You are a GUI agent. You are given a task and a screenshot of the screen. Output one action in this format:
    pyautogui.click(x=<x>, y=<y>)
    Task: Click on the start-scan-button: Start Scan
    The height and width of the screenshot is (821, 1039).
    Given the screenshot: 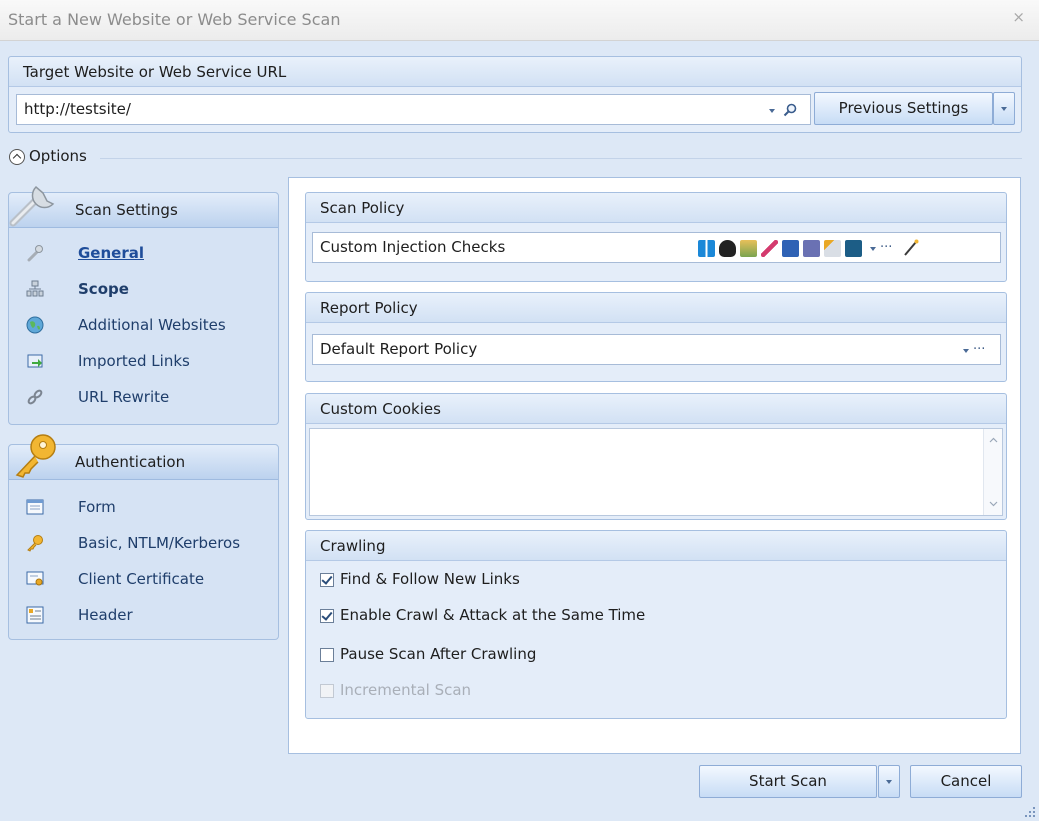 What is the action you would take?
    pyautogui.click(x=788, y=781)
    